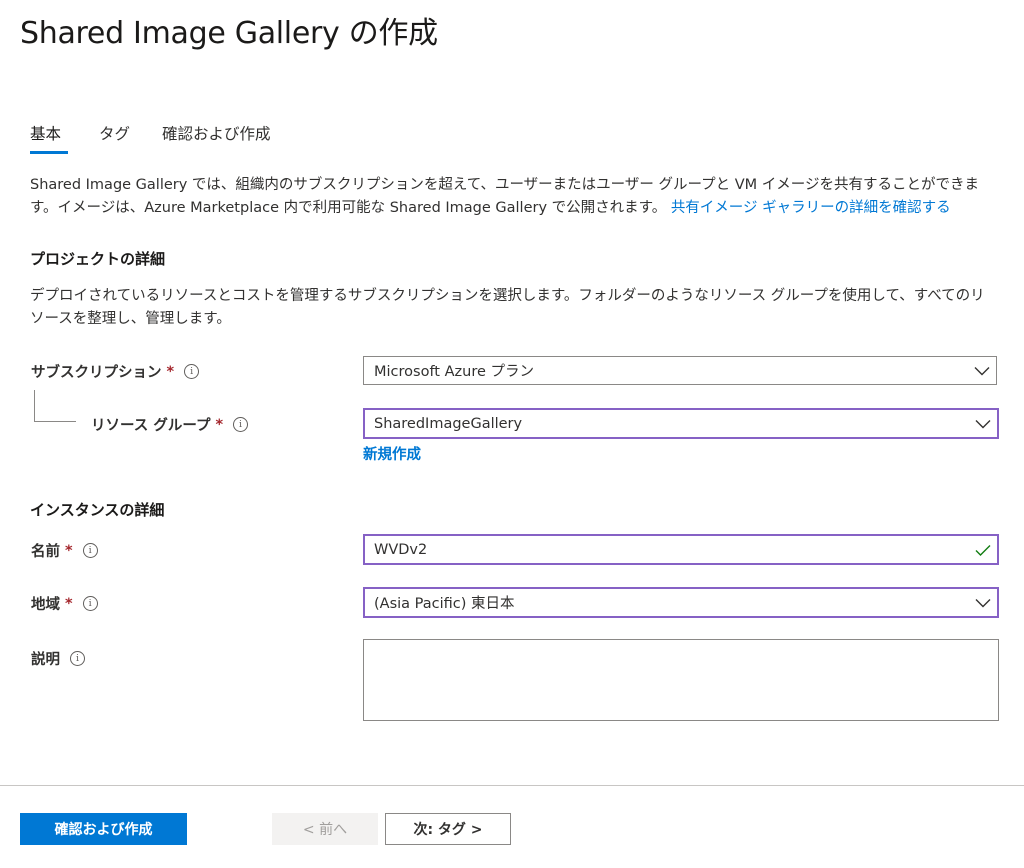 Image resolution: width=1024 pixels, height=868 pixels. I want to click on page-title: Shared Image Gallery の作成, so click(229, 33).